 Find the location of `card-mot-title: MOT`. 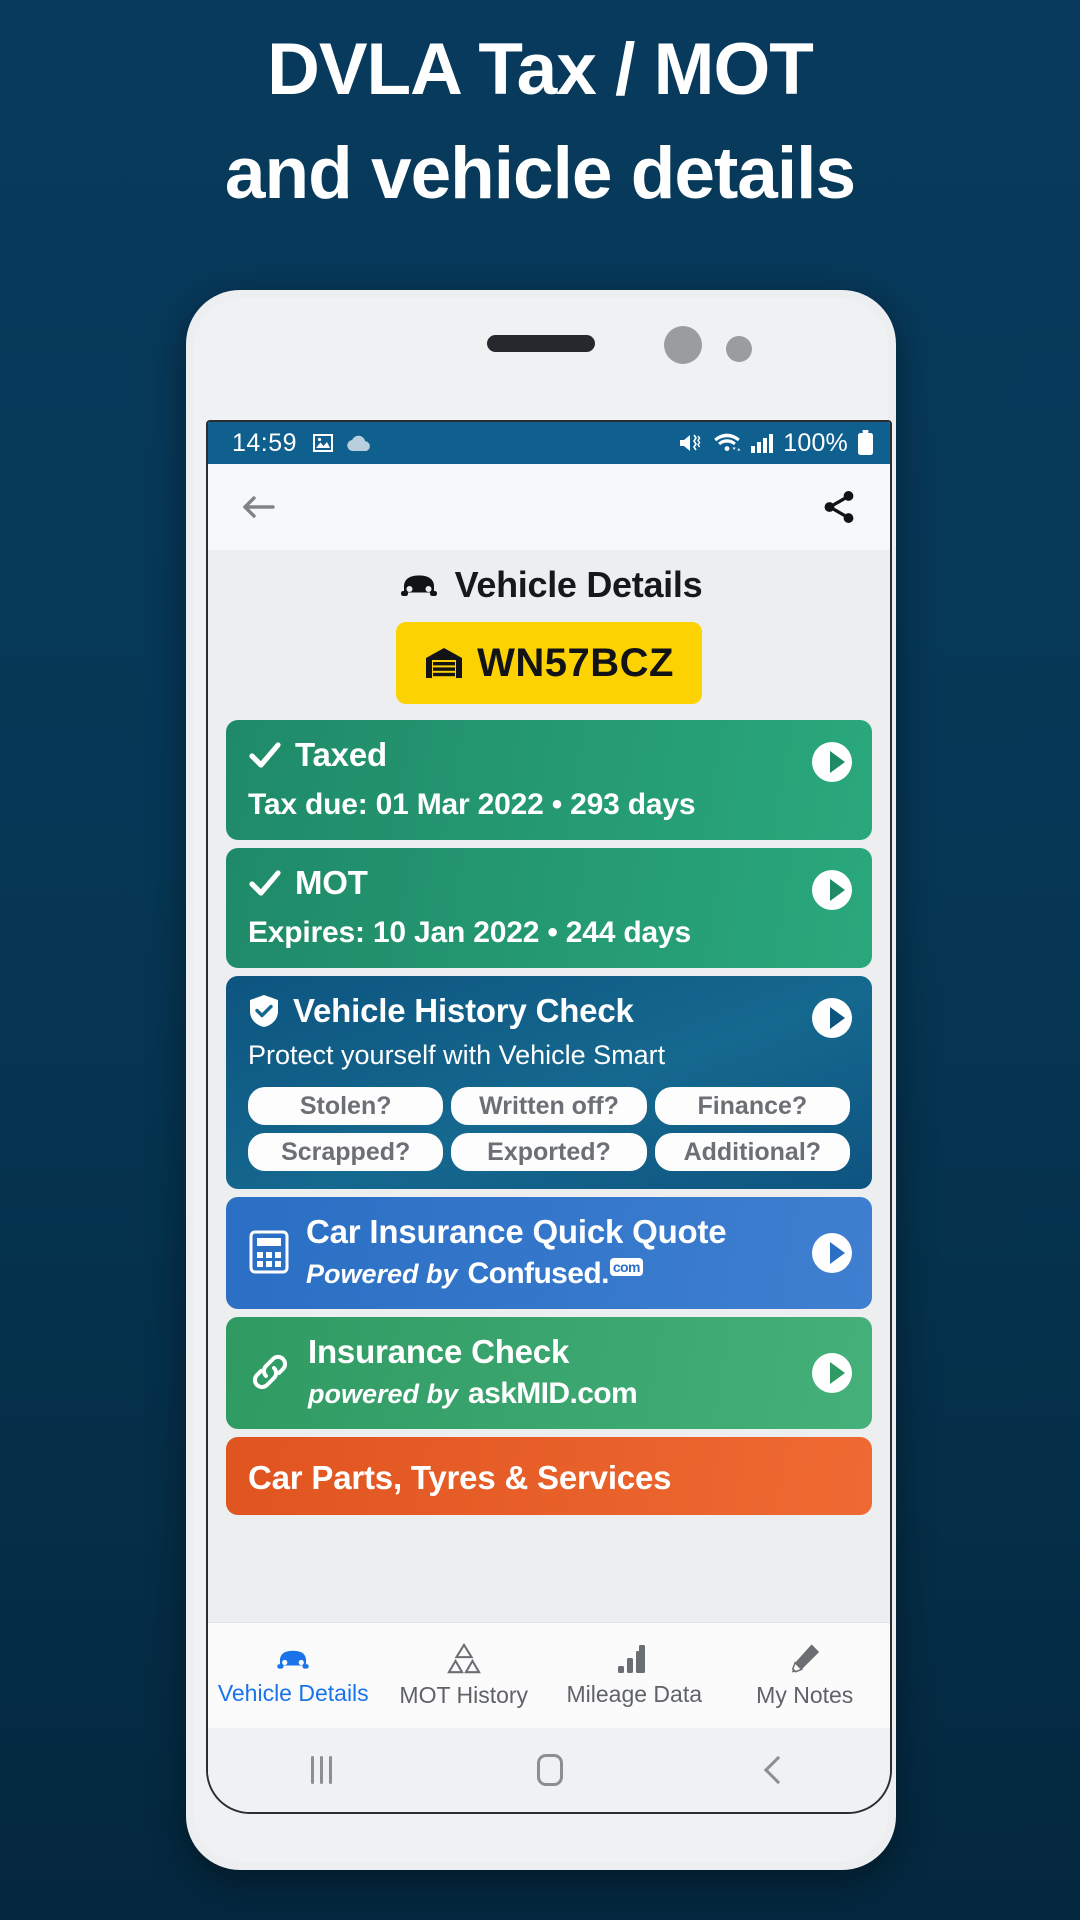

card-mot-title: MOT is located at coordinates (331, 882).